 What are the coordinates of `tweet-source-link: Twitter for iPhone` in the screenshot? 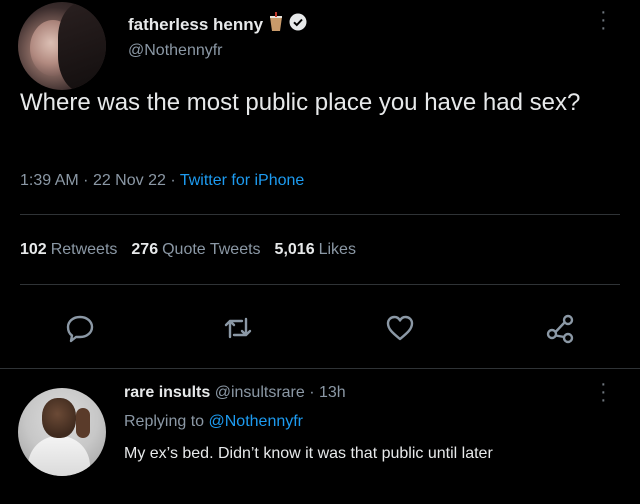 It's located at (242, 180).